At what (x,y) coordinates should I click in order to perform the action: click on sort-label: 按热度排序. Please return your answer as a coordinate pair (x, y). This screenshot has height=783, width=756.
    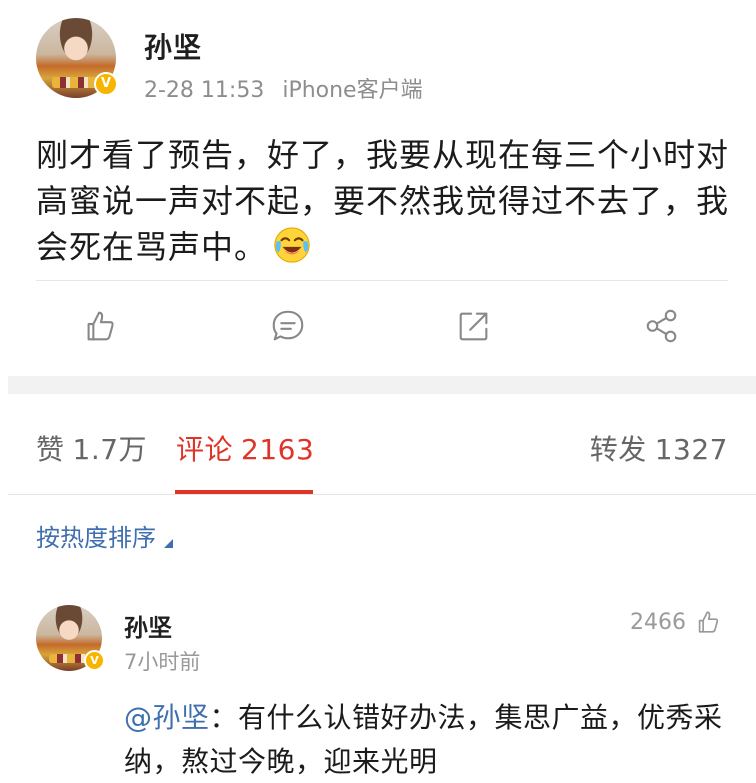
    Looking at the image, I should click on (96, 538).